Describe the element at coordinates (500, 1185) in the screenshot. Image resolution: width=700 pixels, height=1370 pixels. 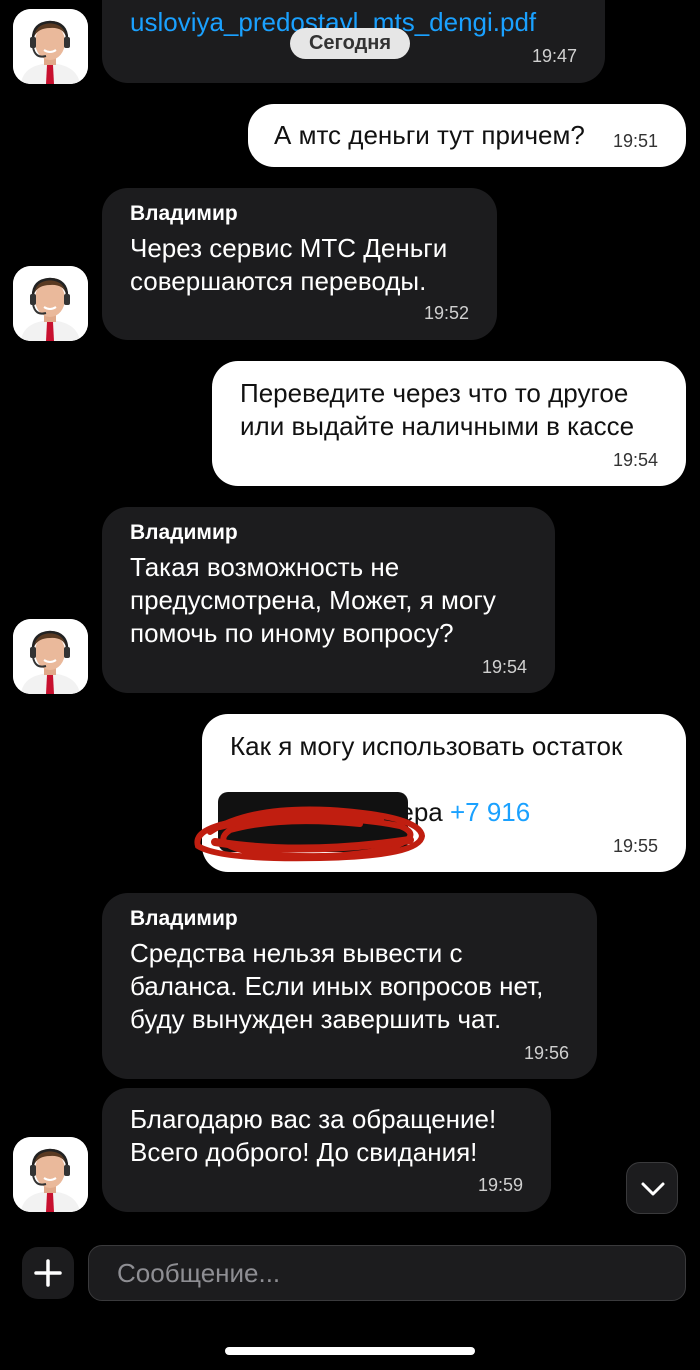
I see `message-time: 19:59` at that location.